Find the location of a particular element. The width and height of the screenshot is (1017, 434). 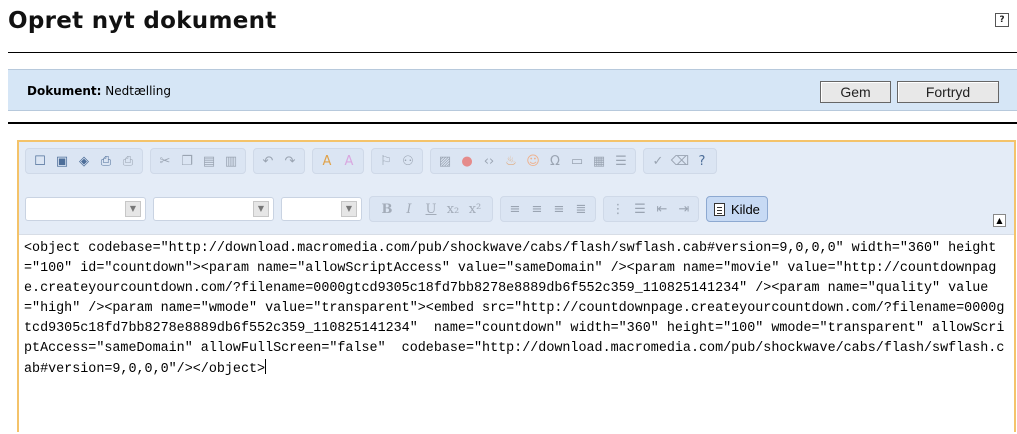

document-bar: Dokument: Nedtælling Gem Fortryd is located at coordinates (512, 90).